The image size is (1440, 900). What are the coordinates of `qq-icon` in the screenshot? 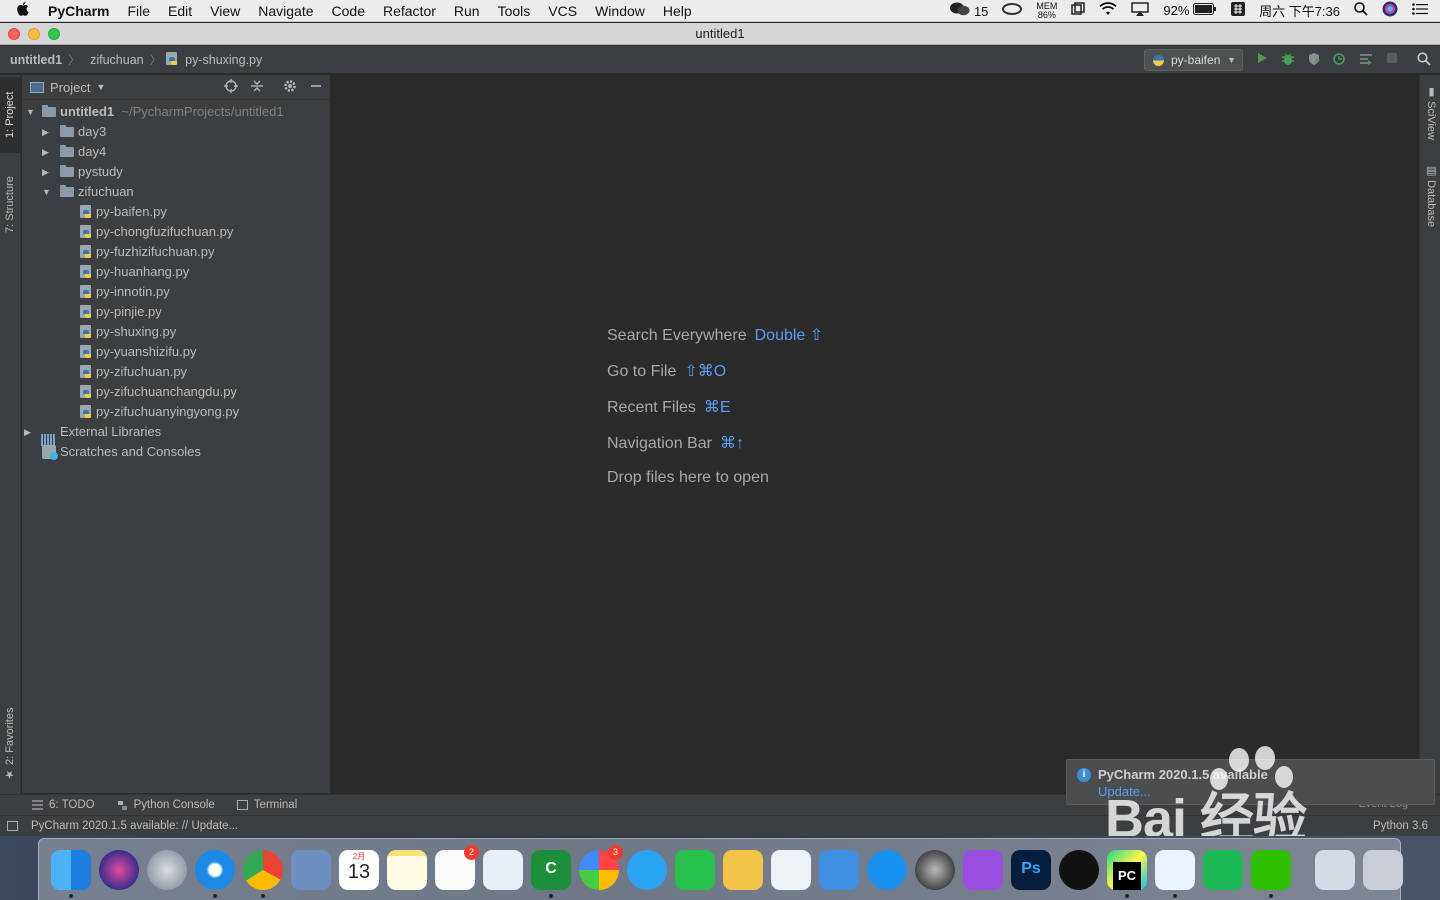 It's located at (1079, 869).